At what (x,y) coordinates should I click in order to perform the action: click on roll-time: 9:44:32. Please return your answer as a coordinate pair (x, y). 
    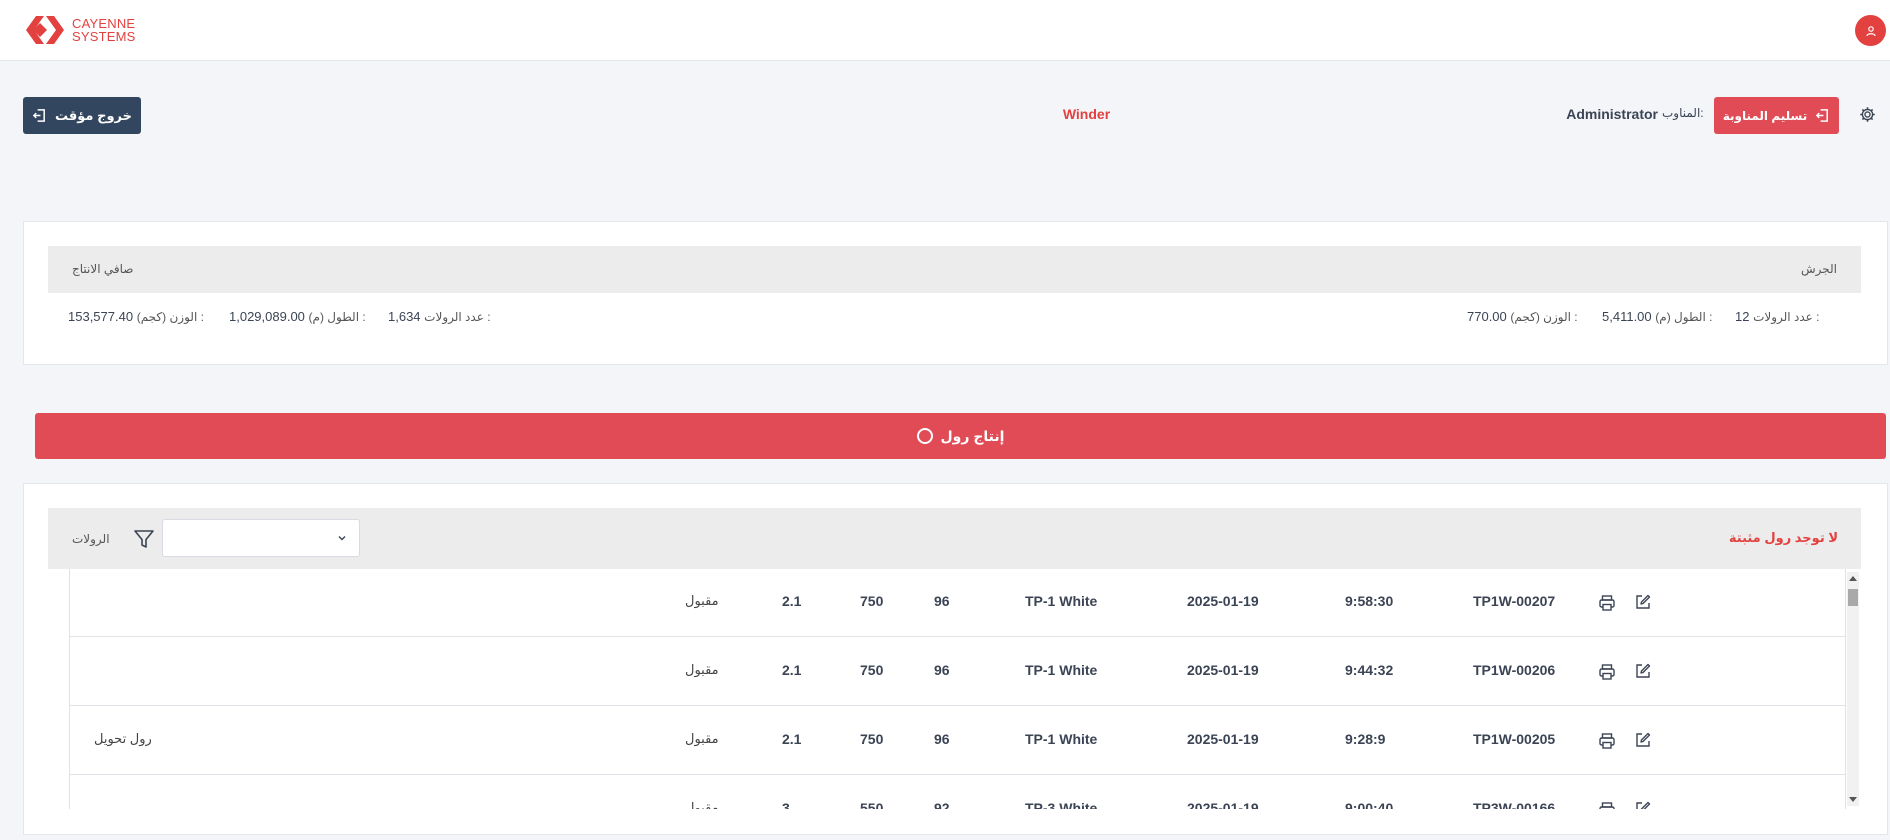
    Looking at the image, I should click on (1369, 670).